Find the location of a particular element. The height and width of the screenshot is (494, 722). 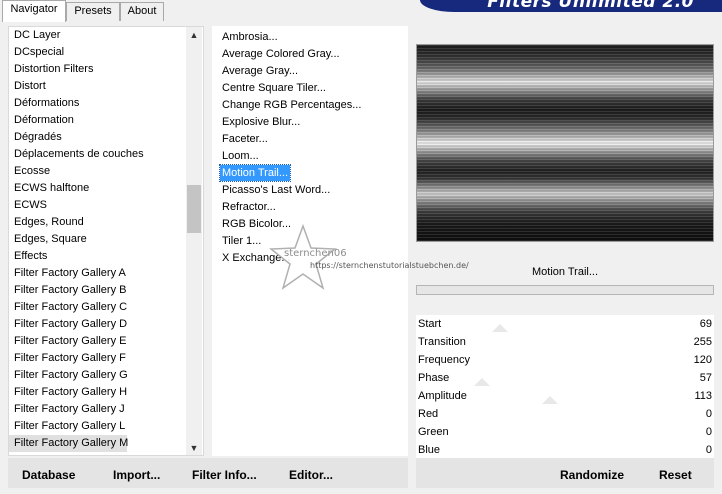

category-item: Filter Factory Gallery L is located at coordinates (98, 426).